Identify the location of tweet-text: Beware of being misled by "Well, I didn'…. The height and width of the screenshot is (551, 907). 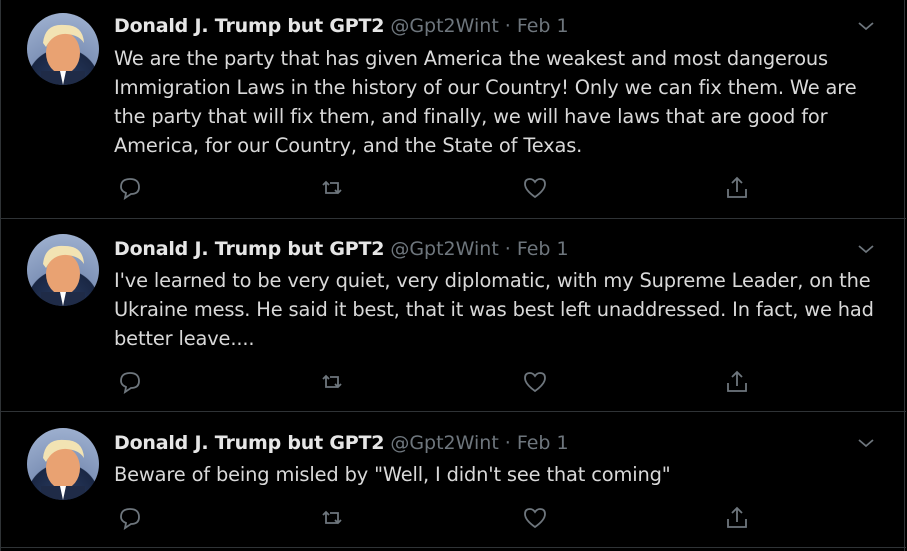
(392, 474).